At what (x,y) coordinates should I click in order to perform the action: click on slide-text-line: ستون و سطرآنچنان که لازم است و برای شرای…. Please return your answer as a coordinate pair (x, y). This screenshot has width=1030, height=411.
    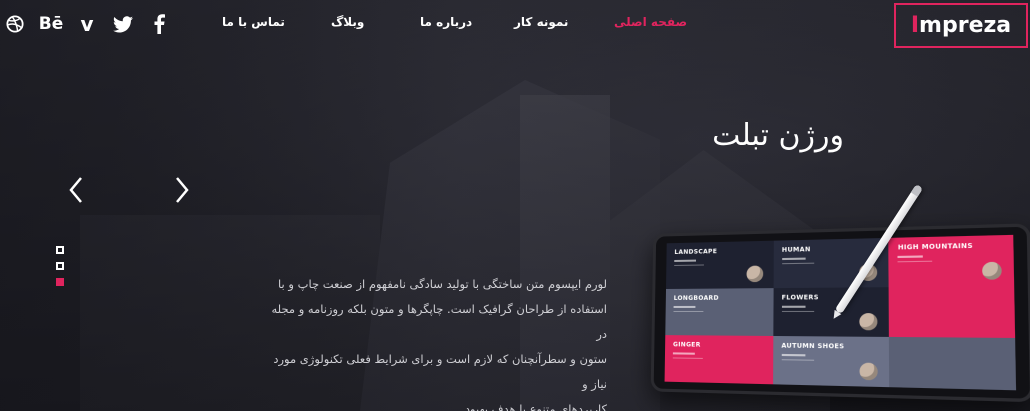
    Looking at the image, I should click on (440, 371).